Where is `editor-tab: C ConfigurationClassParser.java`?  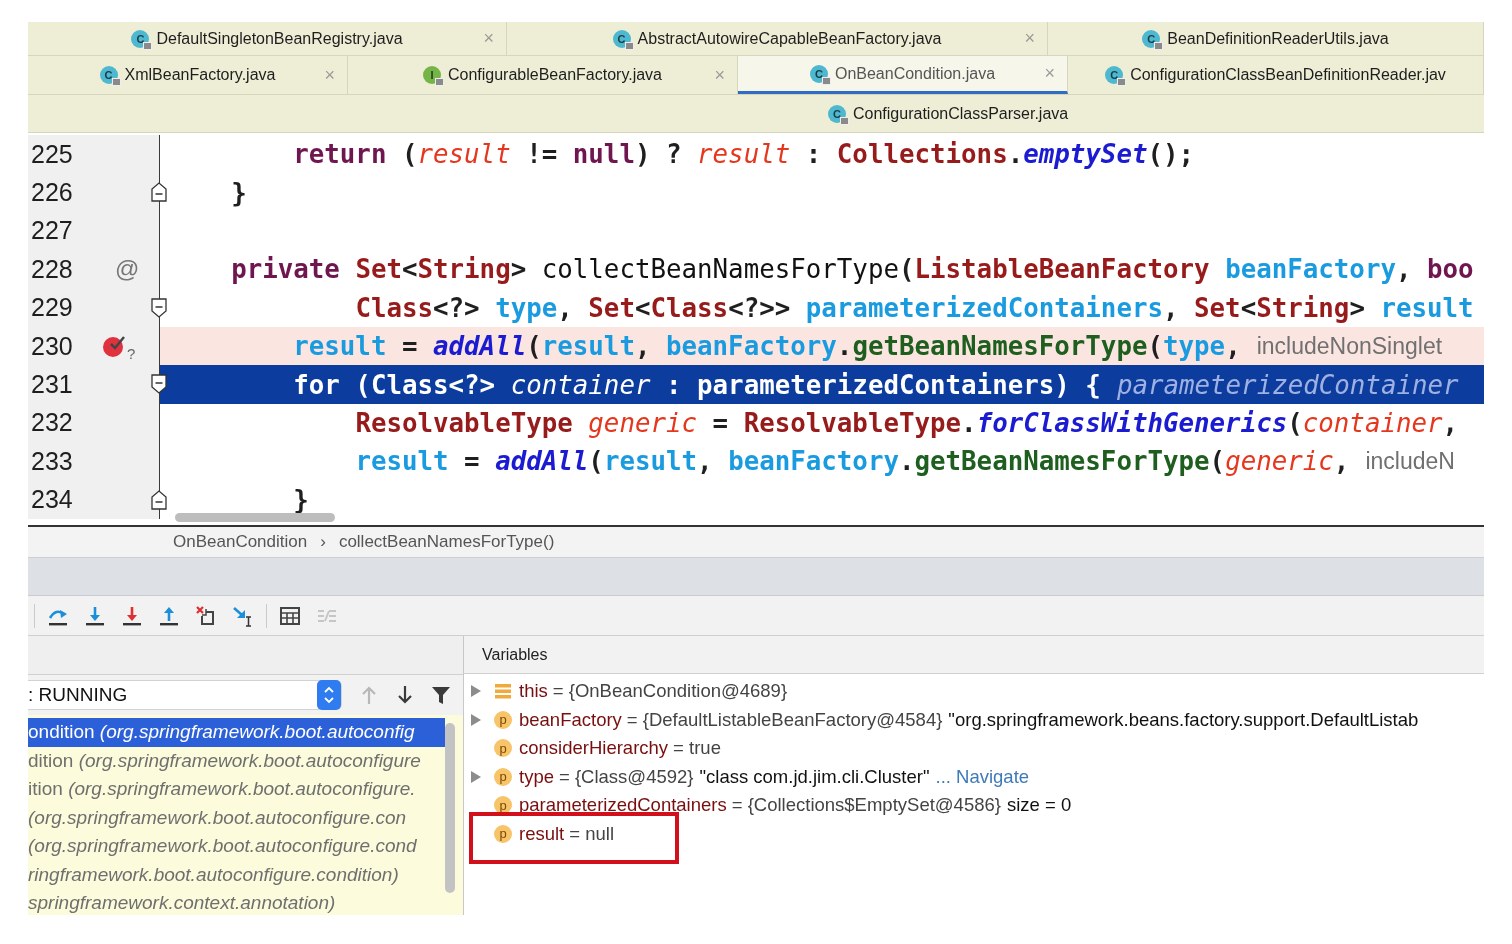
editor-tab: C ConfigurationClassParser.java is located at coordinates (948, 113).